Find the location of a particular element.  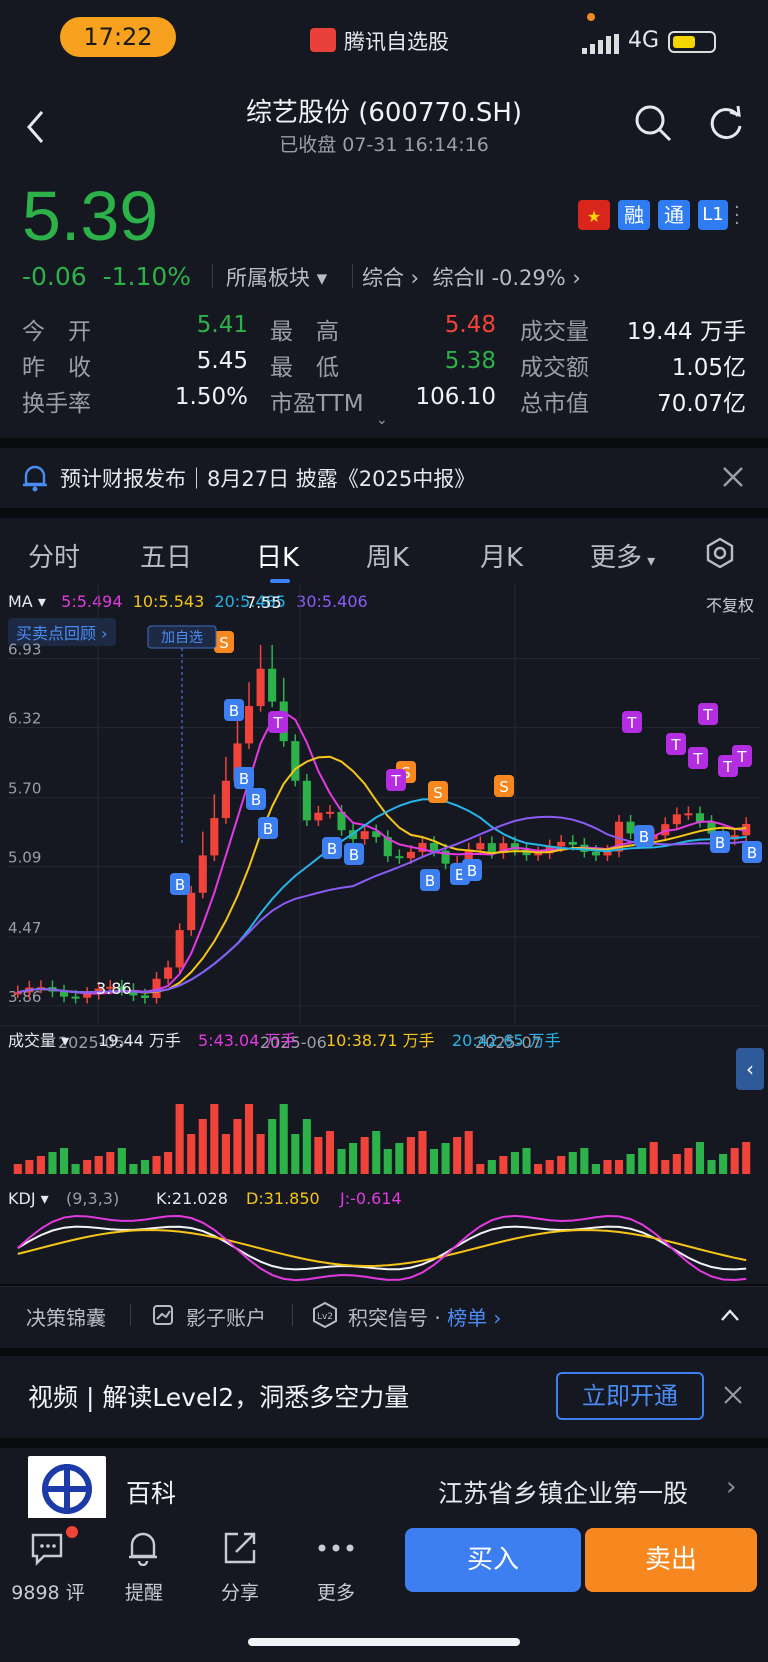

chart-collapse-button: ‹ is located at coordinates (750, 1069).